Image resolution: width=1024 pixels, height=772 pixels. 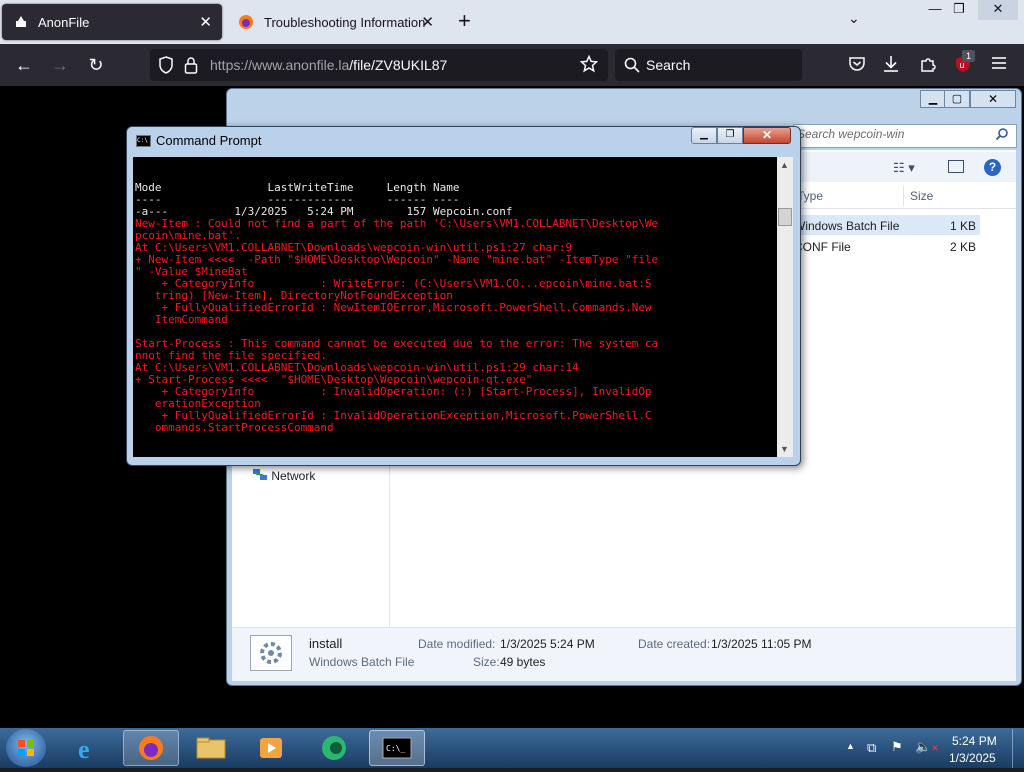 What do you see at coordinates (486, 662) in the screenshot?
I see `size-label: Size:` at bounding box center [486, 662].